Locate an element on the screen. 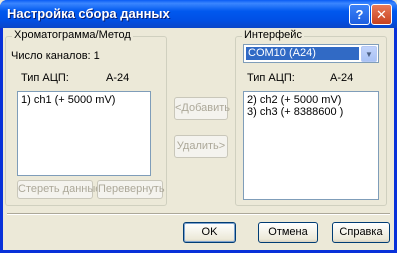  help-button: Справка is located at coordinates (361, 232).